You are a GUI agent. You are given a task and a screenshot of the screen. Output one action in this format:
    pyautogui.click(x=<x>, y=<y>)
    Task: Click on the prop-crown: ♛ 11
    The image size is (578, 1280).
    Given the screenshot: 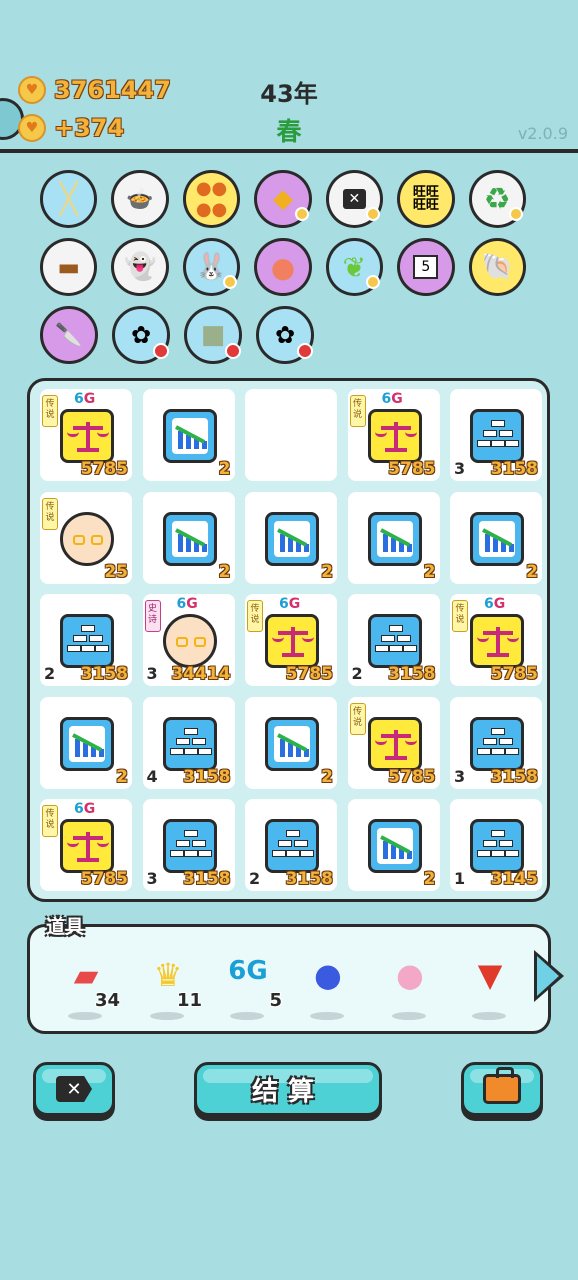 What is the action you would take?
    pyautogui.click(x=170, y=985)
    